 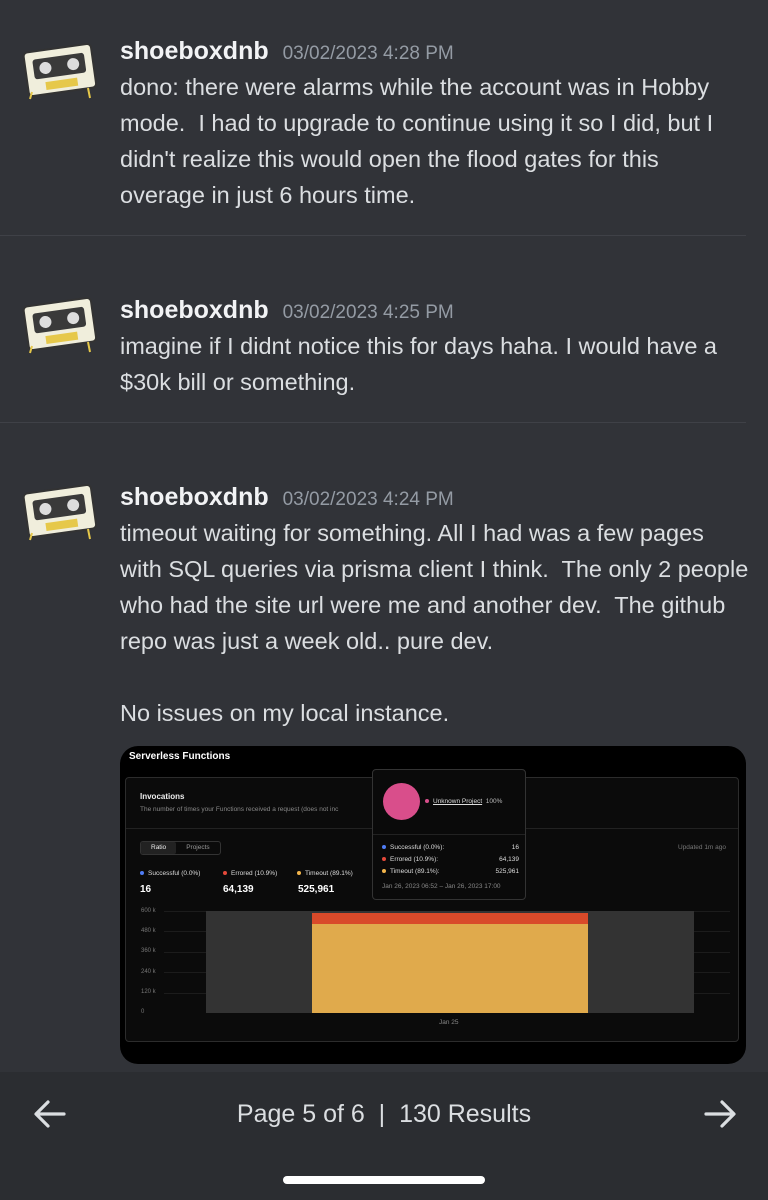 What do you see at coordinates (457, 801) in the screenshot?
I see `project-link: Unknown Project` at bounding box center [457, 801].